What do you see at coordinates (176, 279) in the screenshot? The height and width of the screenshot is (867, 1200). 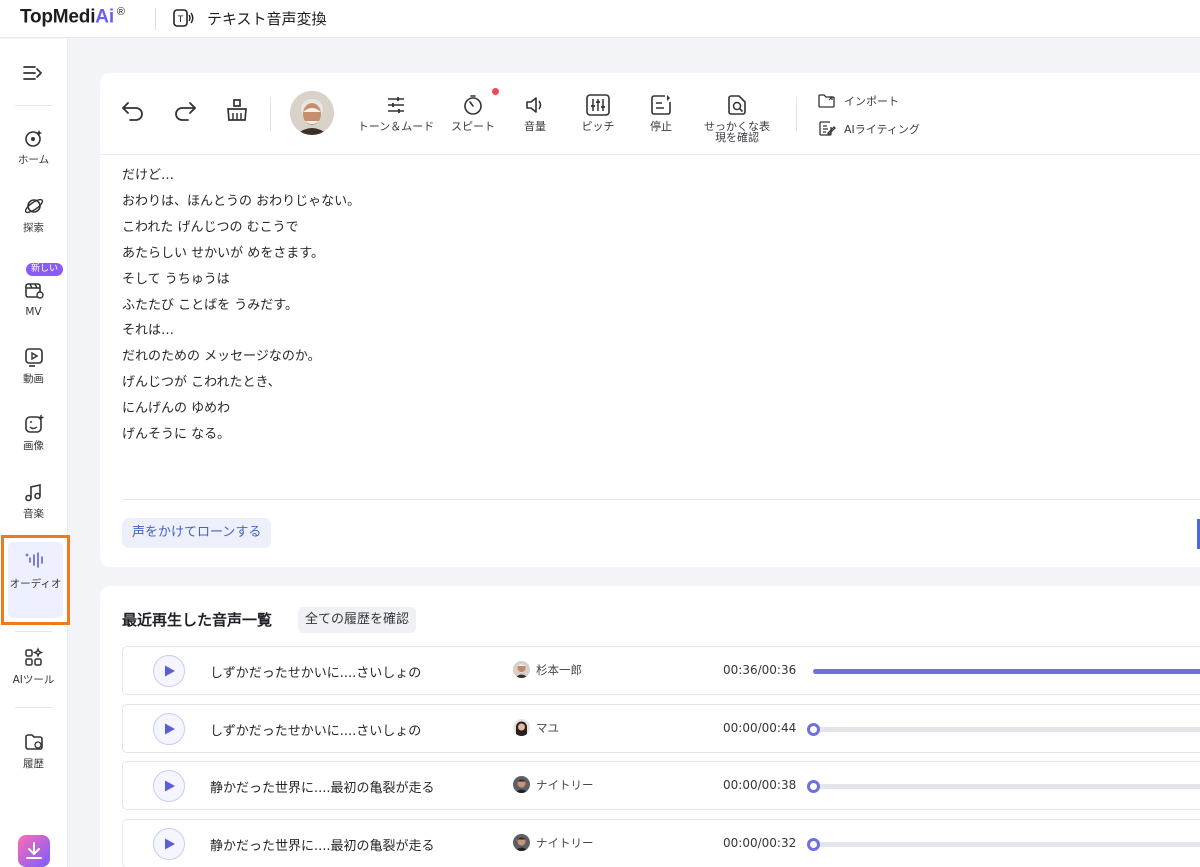 I see `text-line: そして うちゅうは` at bounding box center [176, 279].